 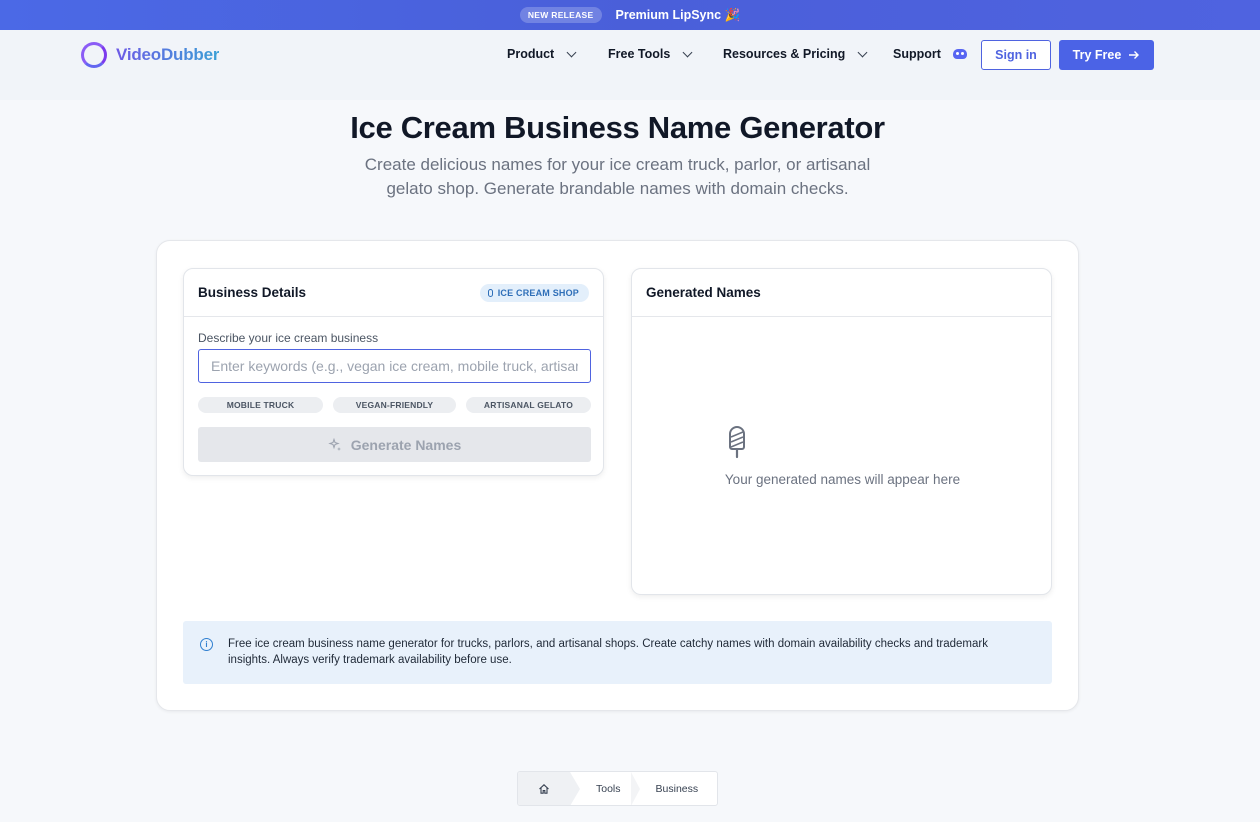 What do you see at coordinates (288, 338) in the screenshot?
I see `description-label: Describe your ice cream business` at bounding box center [288, 338].